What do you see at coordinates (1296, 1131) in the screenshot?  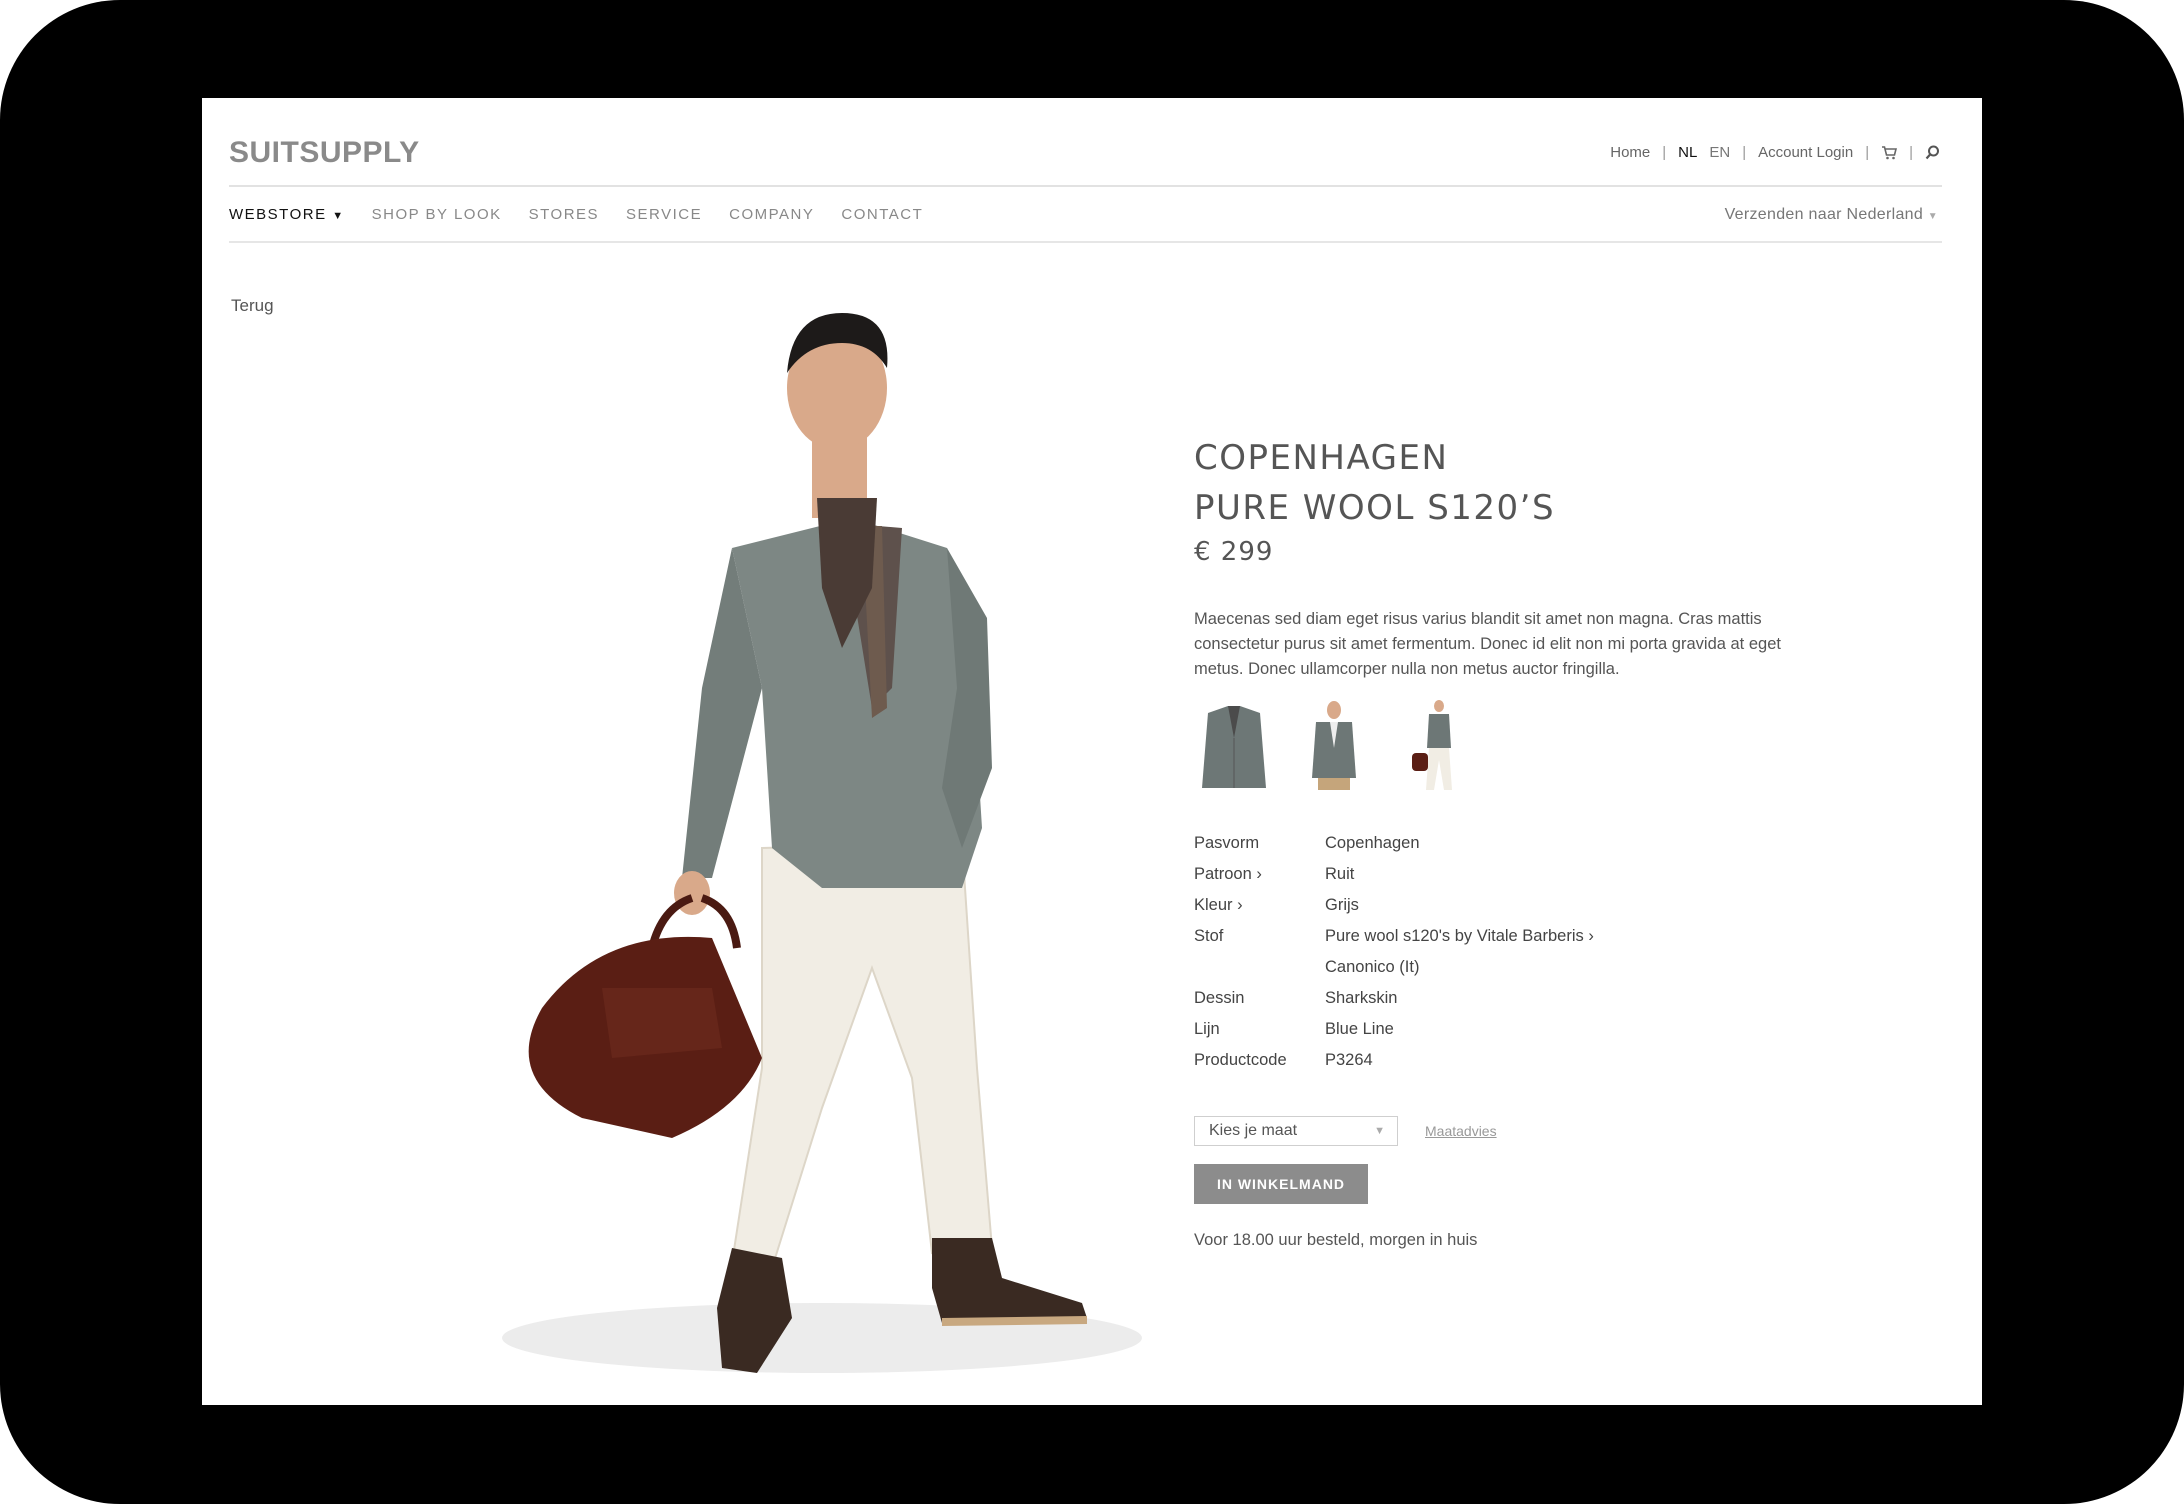 I see `size-dropdown: Kies je maat ▼` at bounding box center [1296, 1131].